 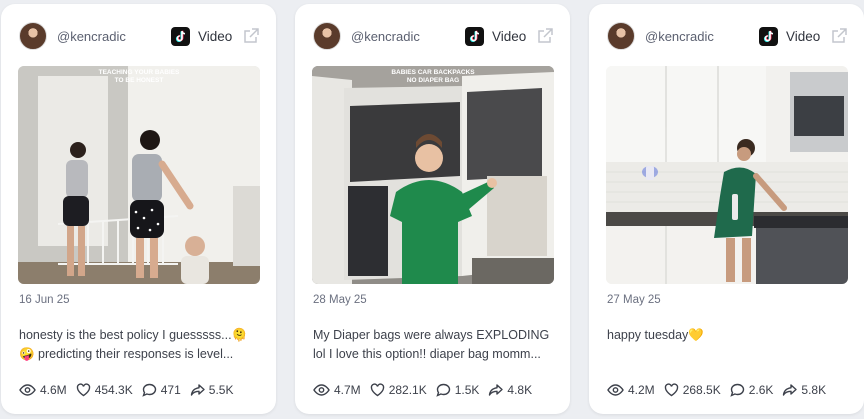 I want to click on stats-row: 4.2M 268.5K 2.6K 5.8K, so click(x=716, y=390).